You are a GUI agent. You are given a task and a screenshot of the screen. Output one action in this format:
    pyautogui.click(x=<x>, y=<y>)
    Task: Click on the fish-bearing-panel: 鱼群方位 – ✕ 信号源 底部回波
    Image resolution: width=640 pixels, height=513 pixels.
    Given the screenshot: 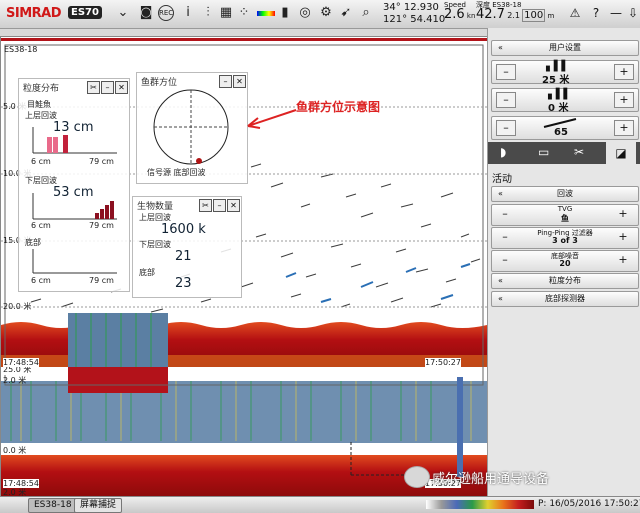 What is the action you would take?
    pyautogui.click(x=192, y=128)
    